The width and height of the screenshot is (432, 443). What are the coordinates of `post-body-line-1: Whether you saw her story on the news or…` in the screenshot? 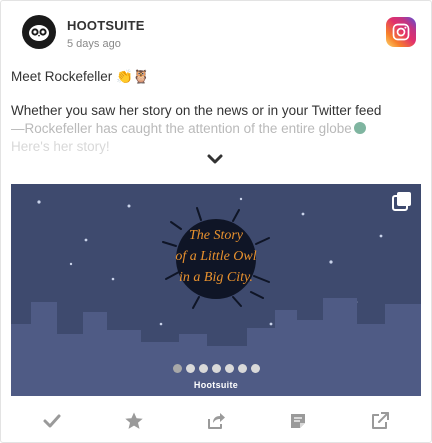 It's located at (196, 110).